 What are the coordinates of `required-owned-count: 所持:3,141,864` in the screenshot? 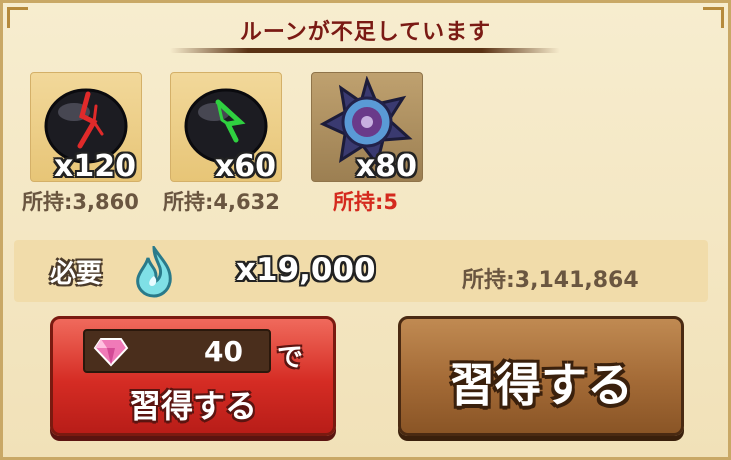 It's located at (550, 280).